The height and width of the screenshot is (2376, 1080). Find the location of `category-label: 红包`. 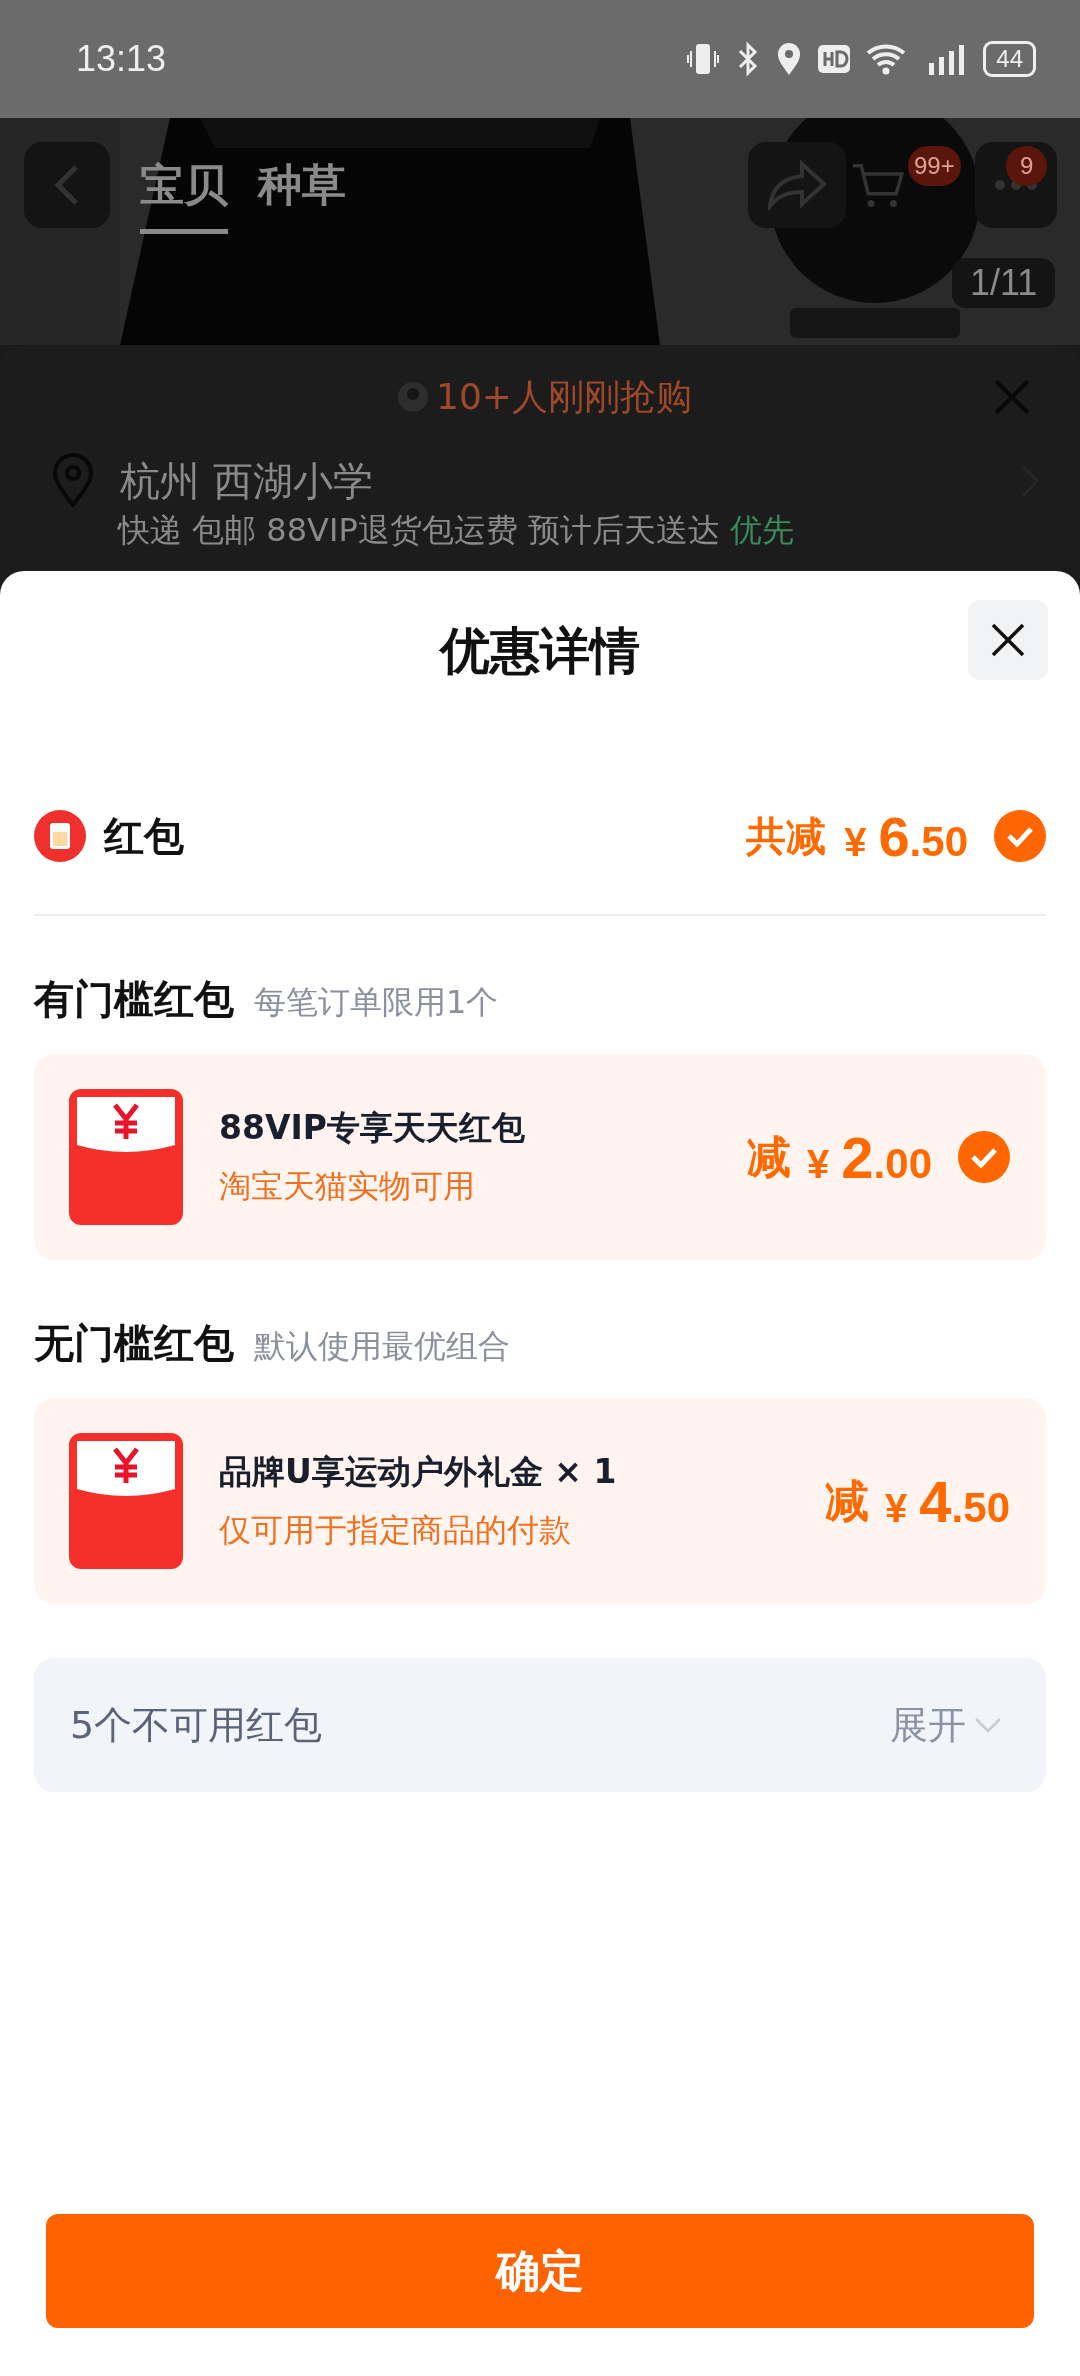

category-label: 红包 is located at coordinates (144, 836).